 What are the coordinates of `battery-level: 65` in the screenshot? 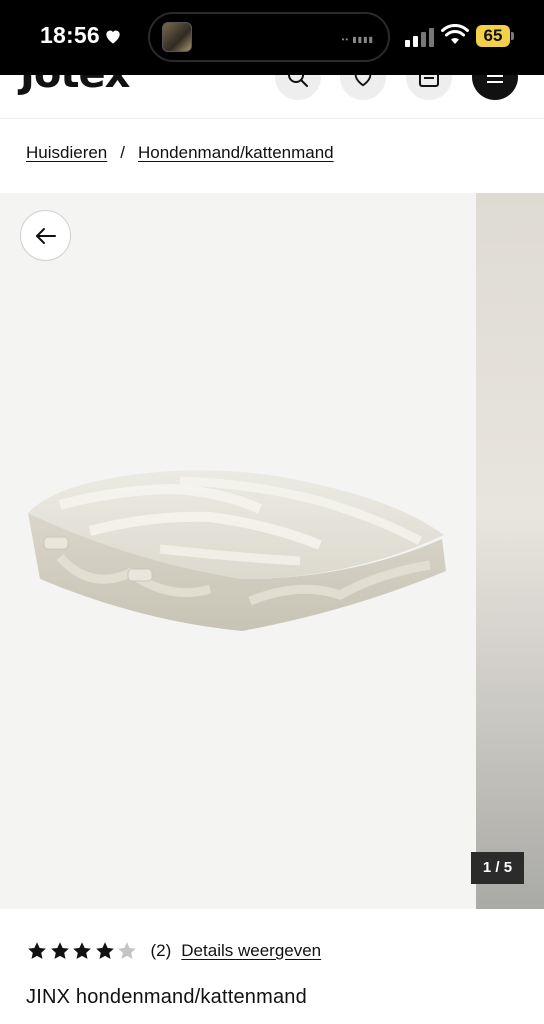 It's located at (493, 35).